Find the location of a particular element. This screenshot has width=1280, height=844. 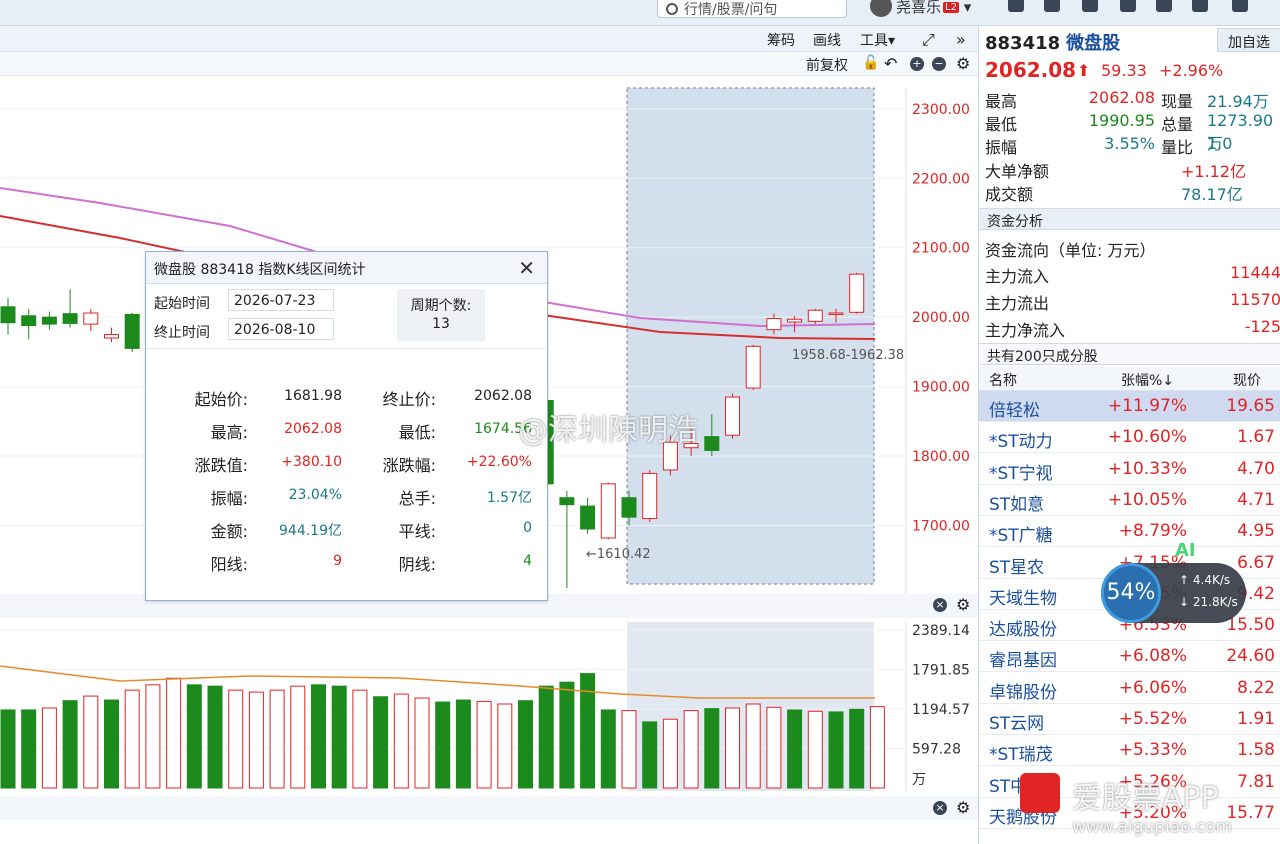

table-row: 卓锦股份 +6.06% 8.22 is located at coordinates (1129, 688).